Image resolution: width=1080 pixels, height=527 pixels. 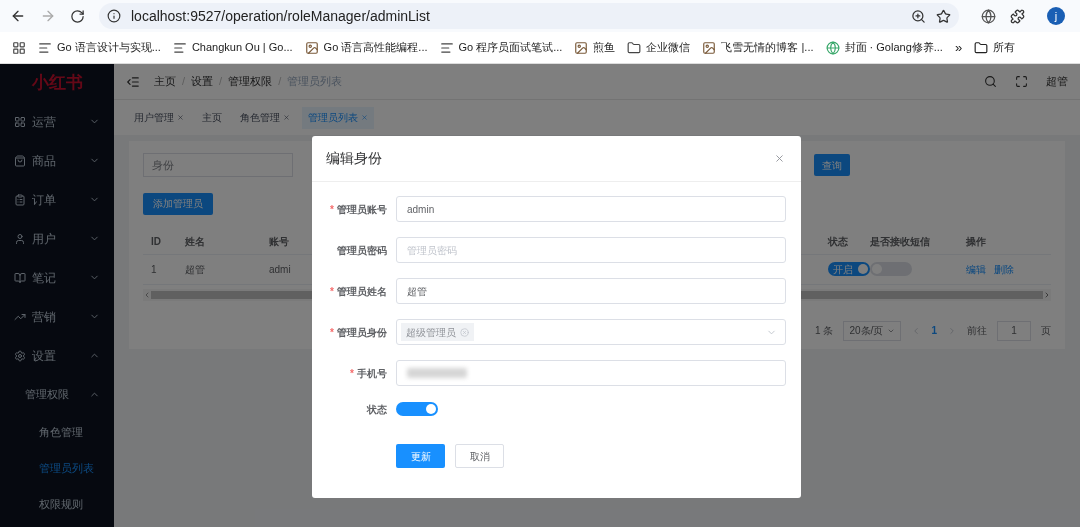 I want to click on goto-label: 前往, so click(x=977, y=331).